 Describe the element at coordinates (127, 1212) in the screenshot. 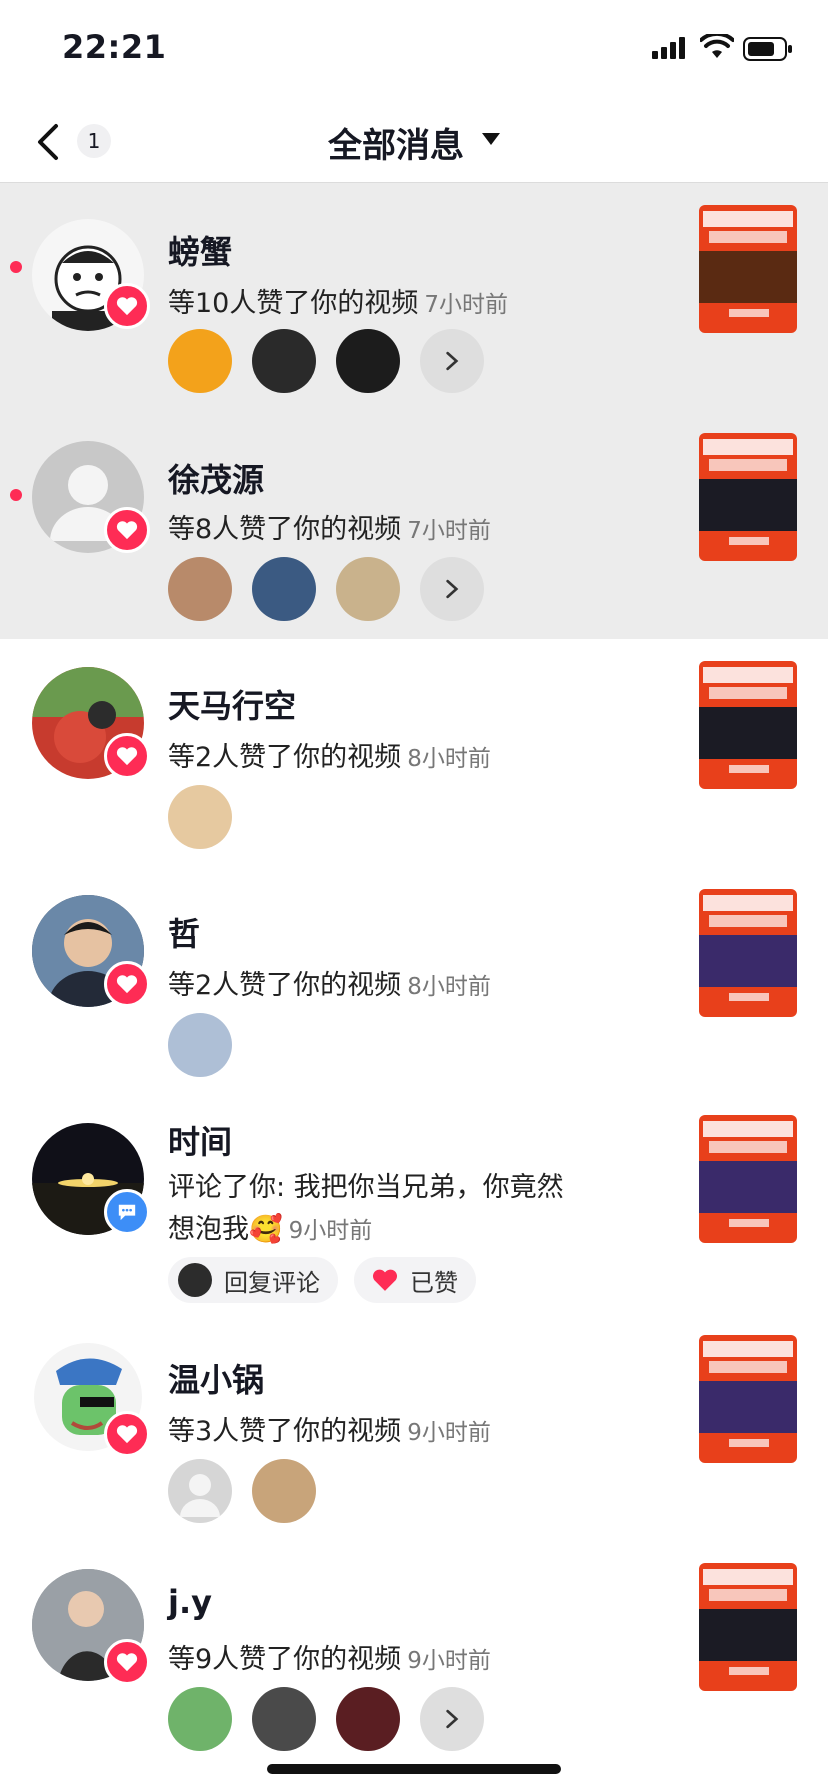

I see `comment-icon` at that location.